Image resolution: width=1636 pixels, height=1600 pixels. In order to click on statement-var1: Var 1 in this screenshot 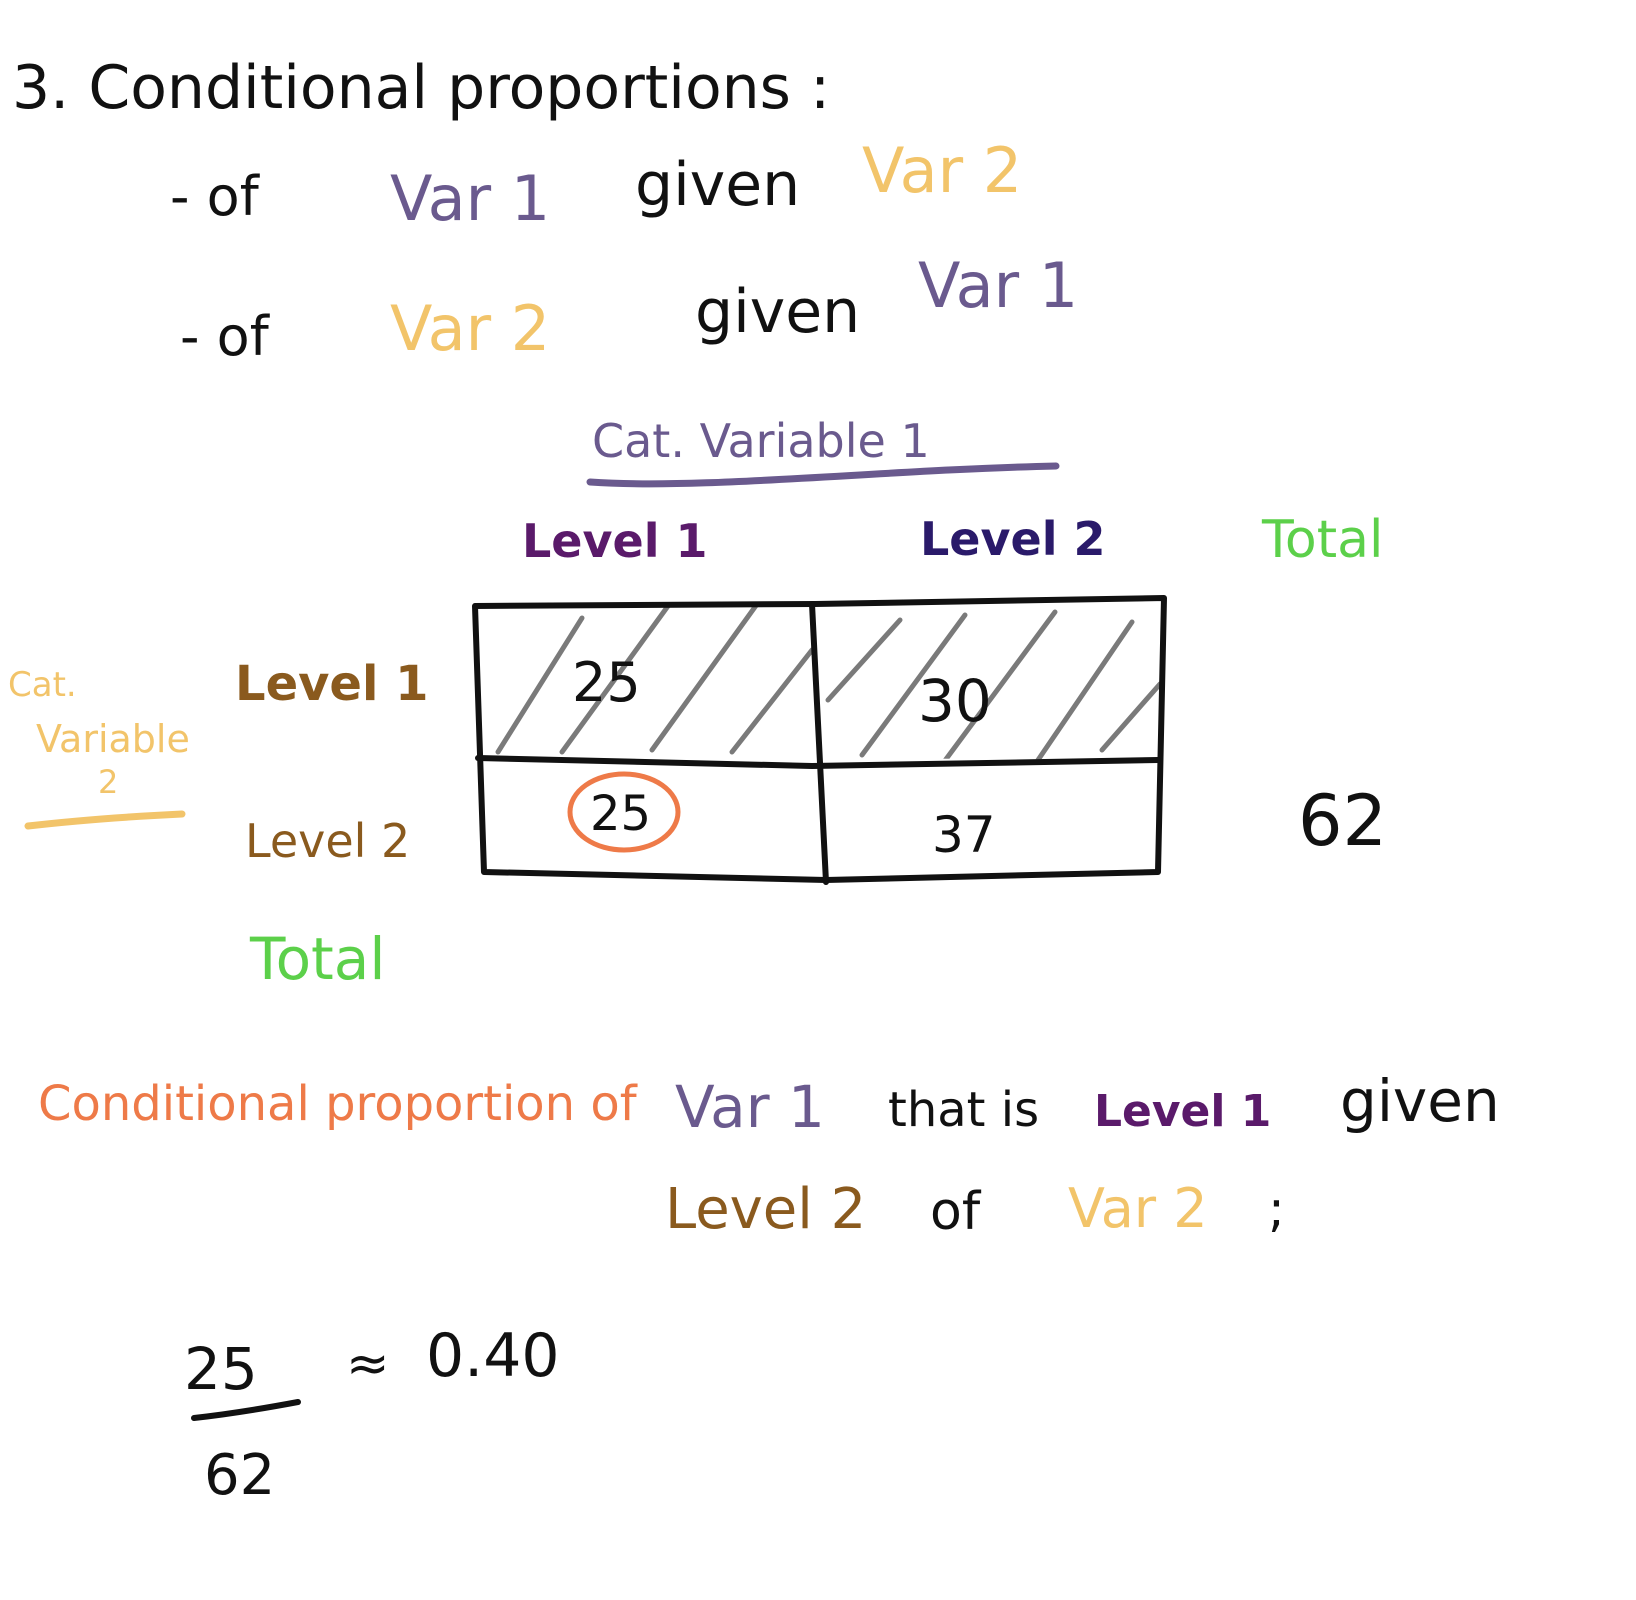, I will do `click(750, 1107)`.